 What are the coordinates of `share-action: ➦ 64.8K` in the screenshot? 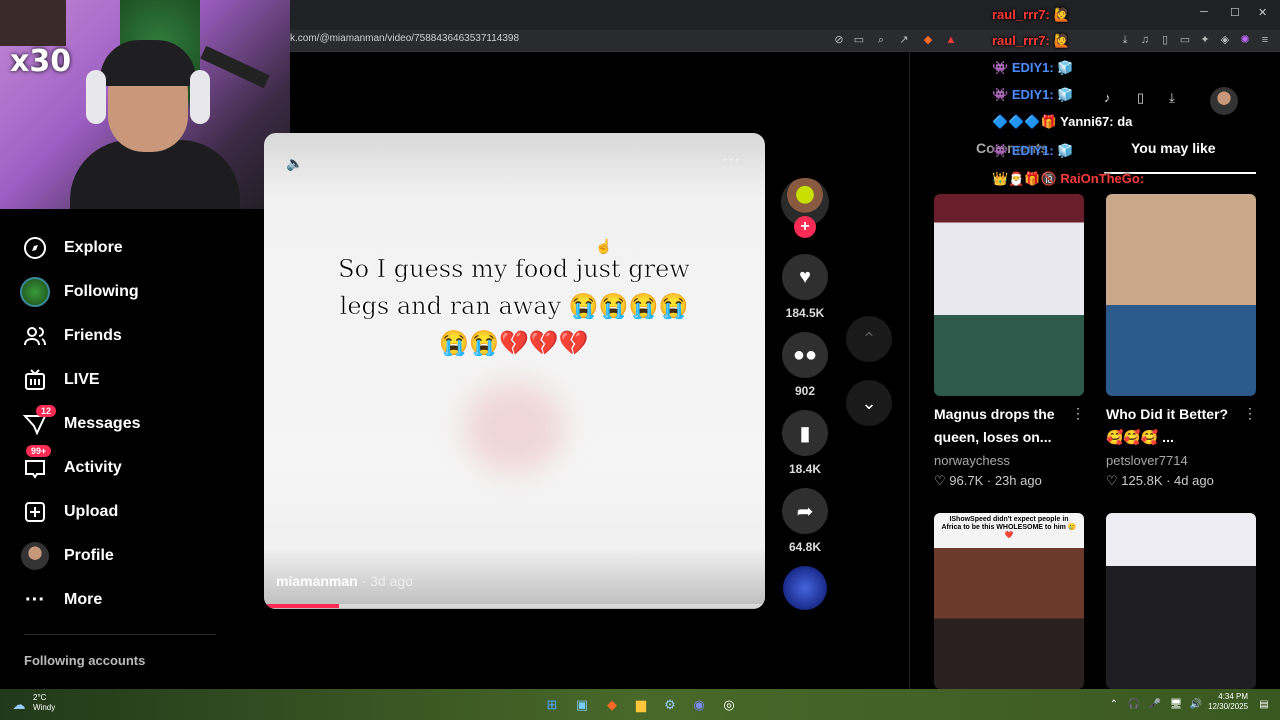 It's located at (805, 521).